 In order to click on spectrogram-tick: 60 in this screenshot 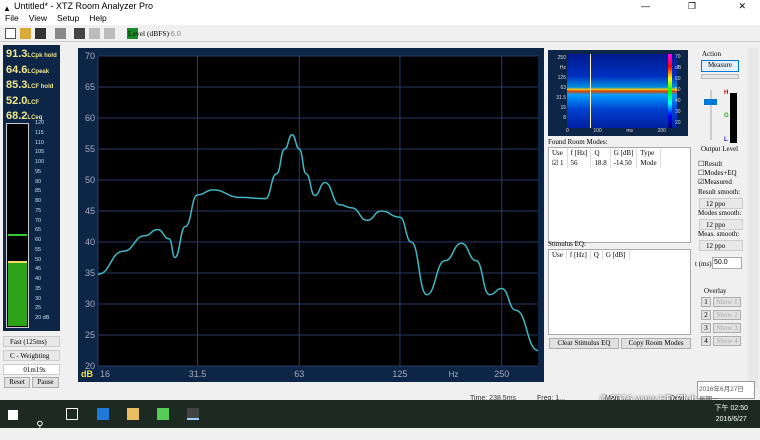, I will do `click(678, 79)`.